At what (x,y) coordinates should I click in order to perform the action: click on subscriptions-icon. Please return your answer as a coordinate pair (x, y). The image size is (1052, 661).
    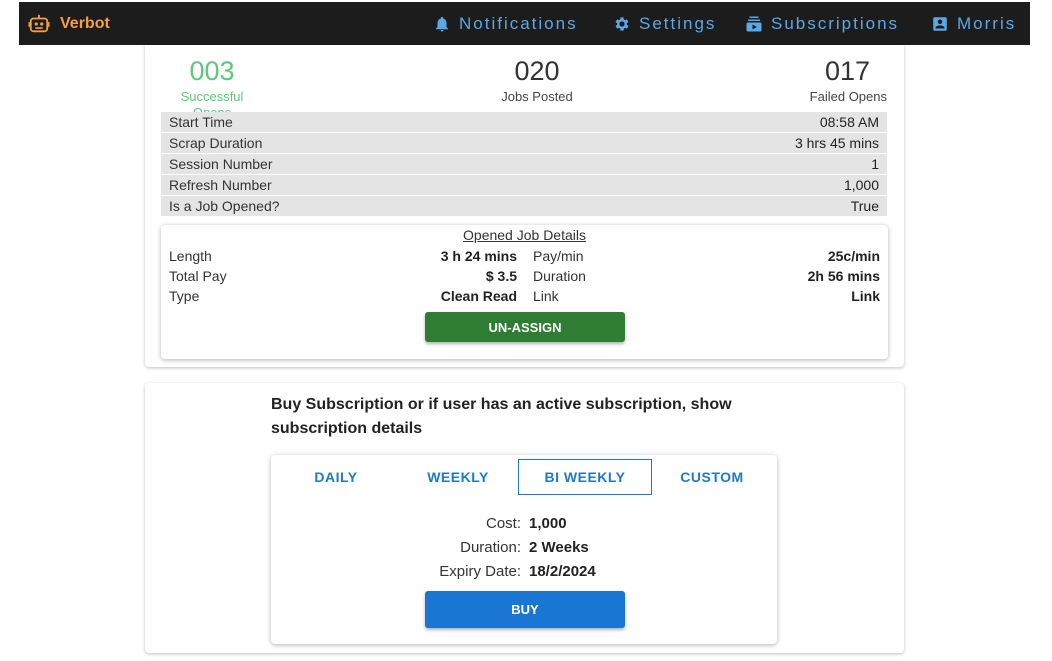
    Looking at the image, I should click on (754, 23).